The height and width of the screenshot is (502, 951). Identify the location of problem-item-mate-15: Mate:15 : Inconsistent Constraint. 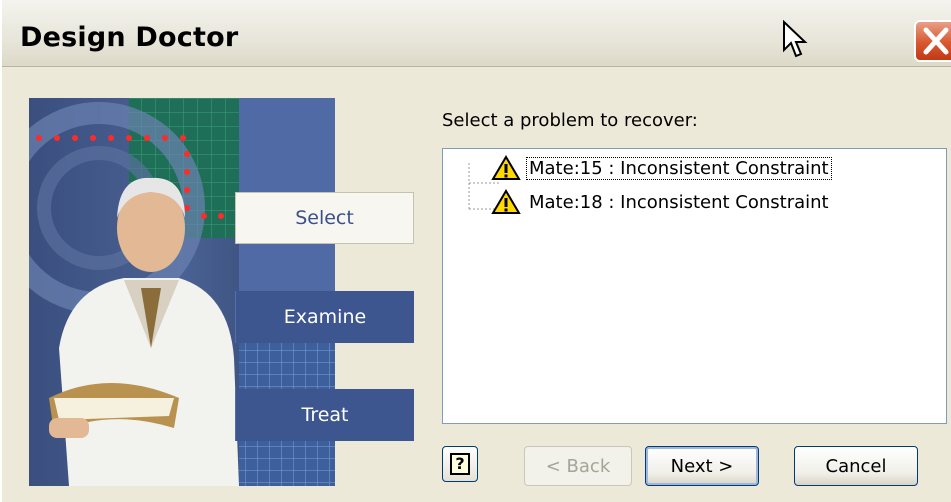
(661, 168).